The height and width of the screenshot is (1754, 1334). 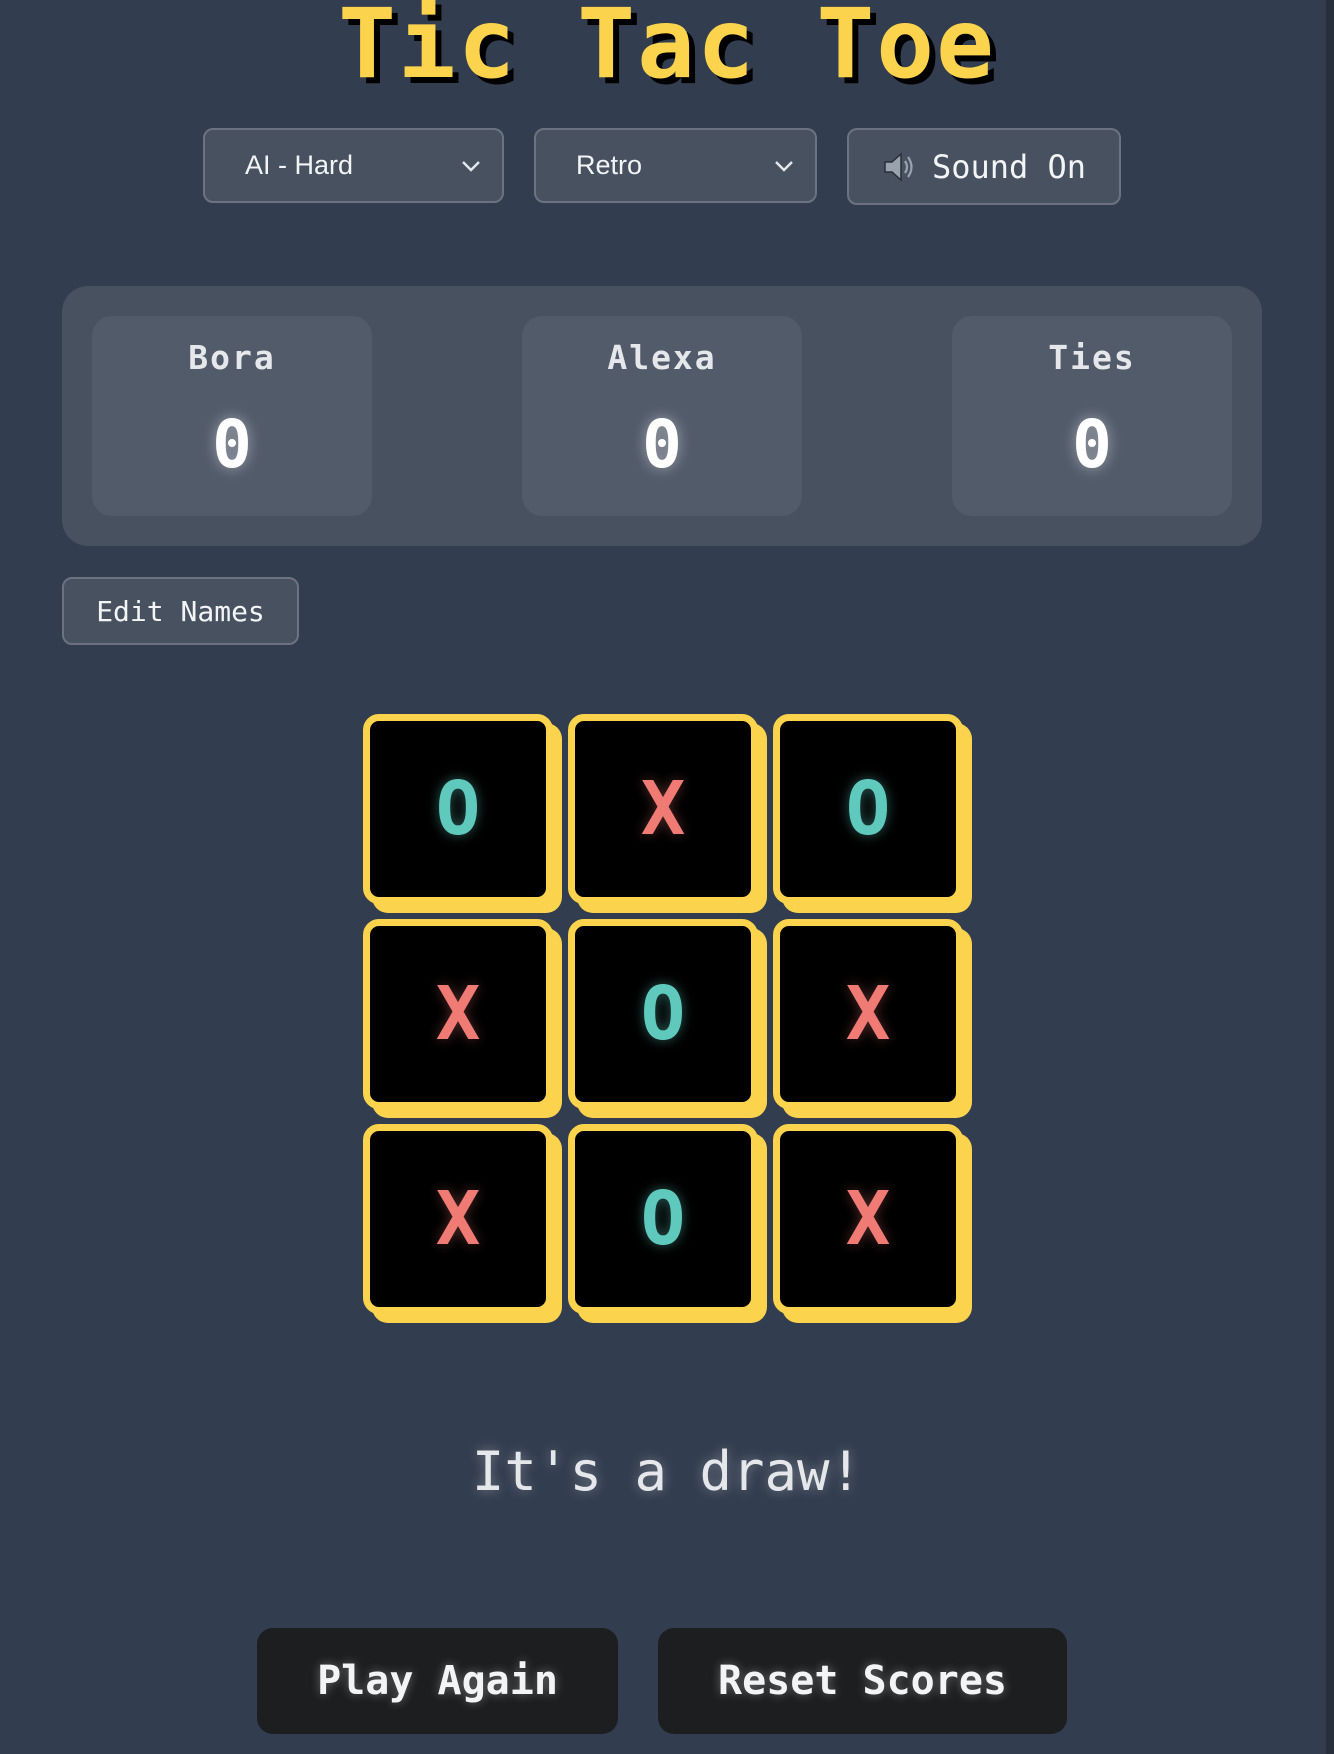 I want to click on controls-bar: AI - Hard Retro Sound On, so click(x=667, y=166).